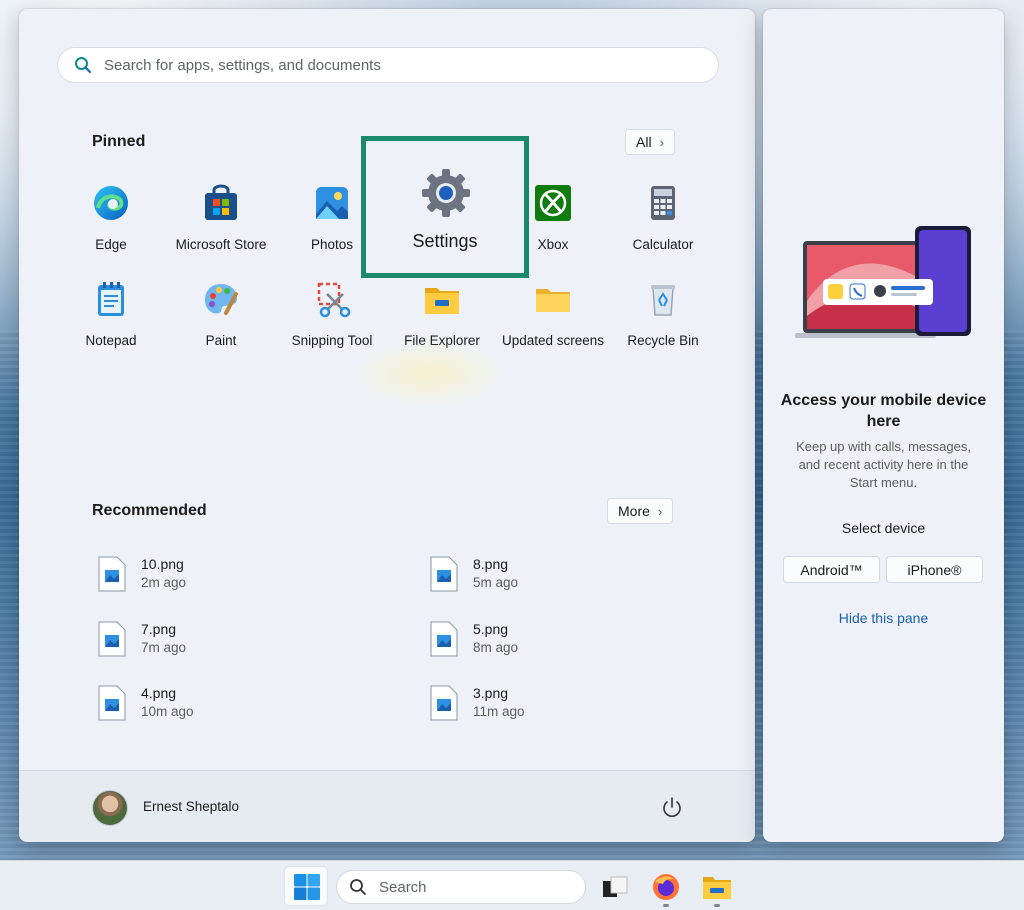 This screenshot has height=910, width=1024. What do you see at coordinates (111, 340) in the screenshot?
I see `app-label: Notepad` at bounding box center [111, 340].